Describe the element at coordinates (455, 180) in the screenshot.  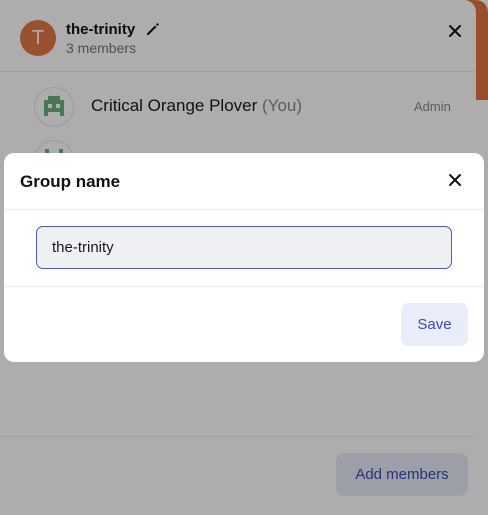
I see `close-icon` at that location.